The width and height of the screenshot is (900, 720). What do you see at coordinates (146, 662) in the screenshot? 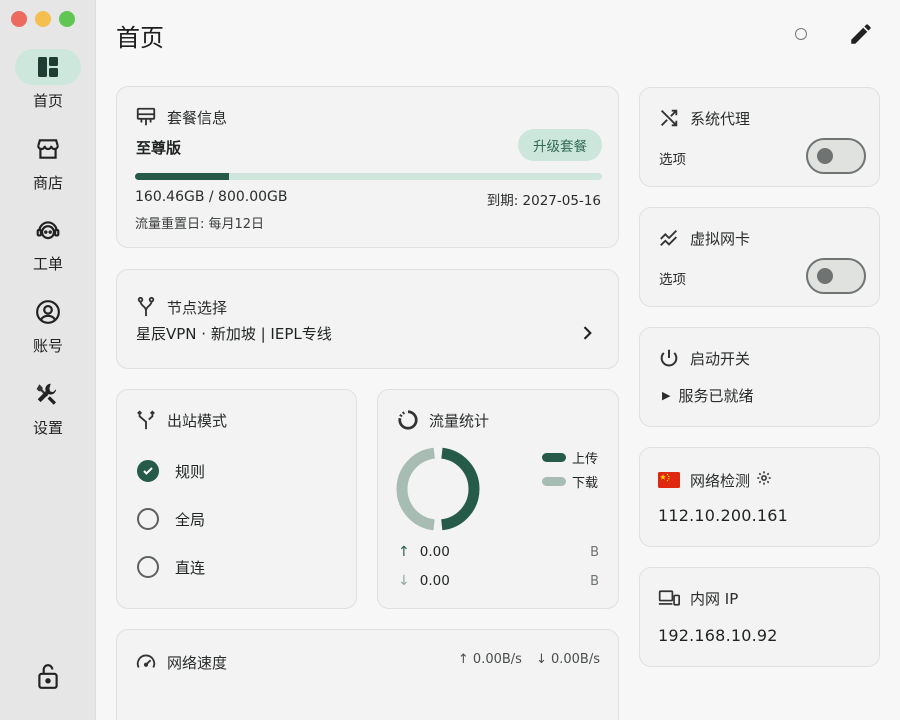
I see `speedometer-icon` at bounding box center [146, 662].